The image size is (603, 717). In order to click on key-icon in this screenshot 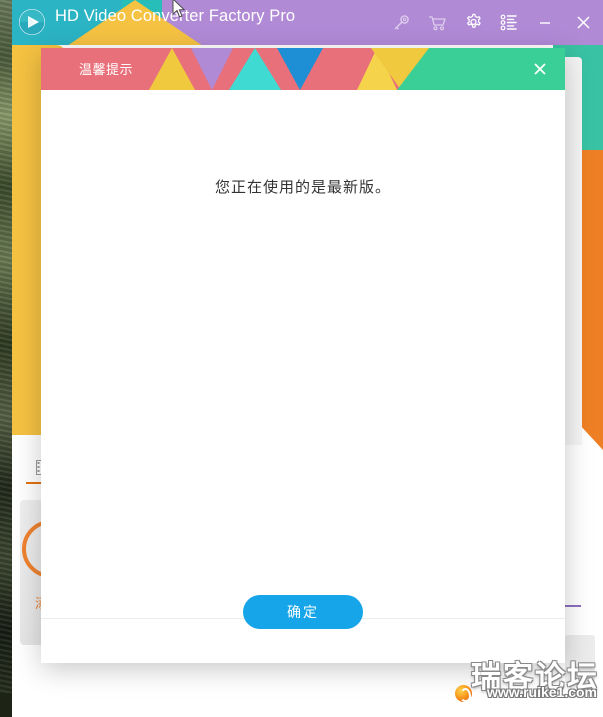, I will do `click(401, 22)`.